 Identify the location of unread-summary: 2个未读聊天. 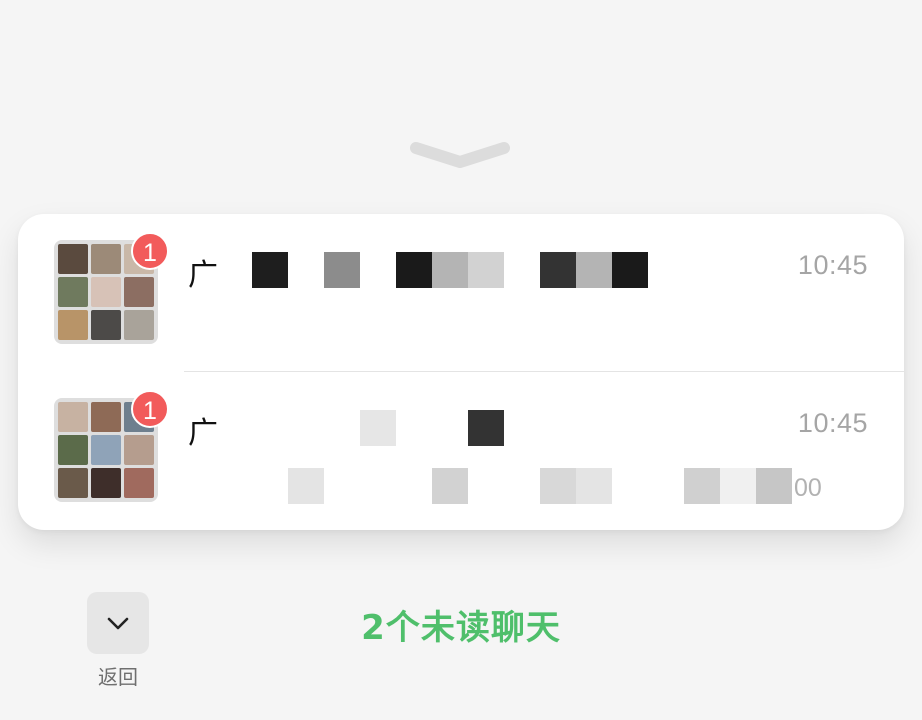
(461, 628).